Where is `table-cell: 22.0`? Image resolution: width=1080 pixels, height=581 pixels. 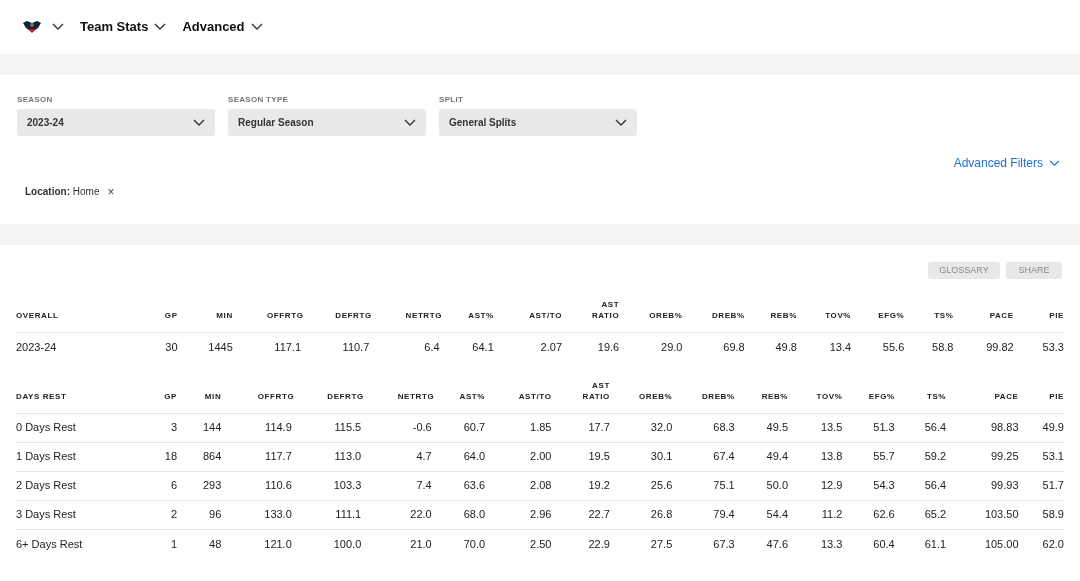
table-cell: 22.0 is located at coordinates (421, 514).